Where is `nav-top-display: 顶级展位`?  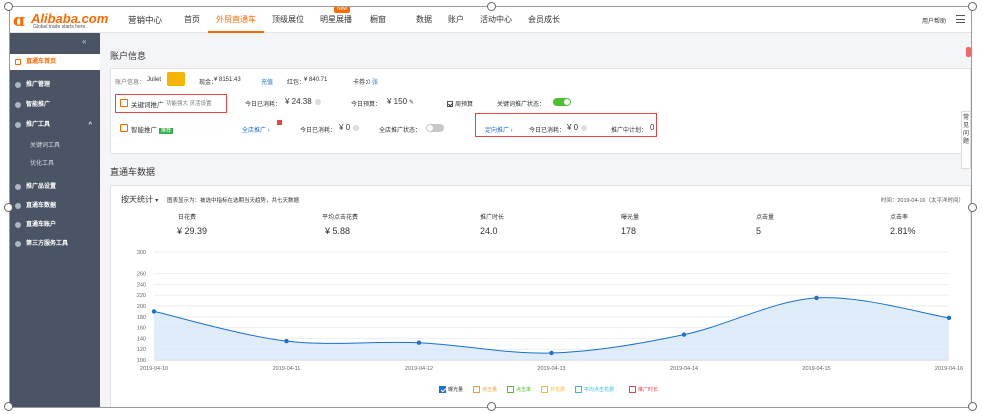
nav-top-display: 顶级展位 is located at coordinates (288, 20).